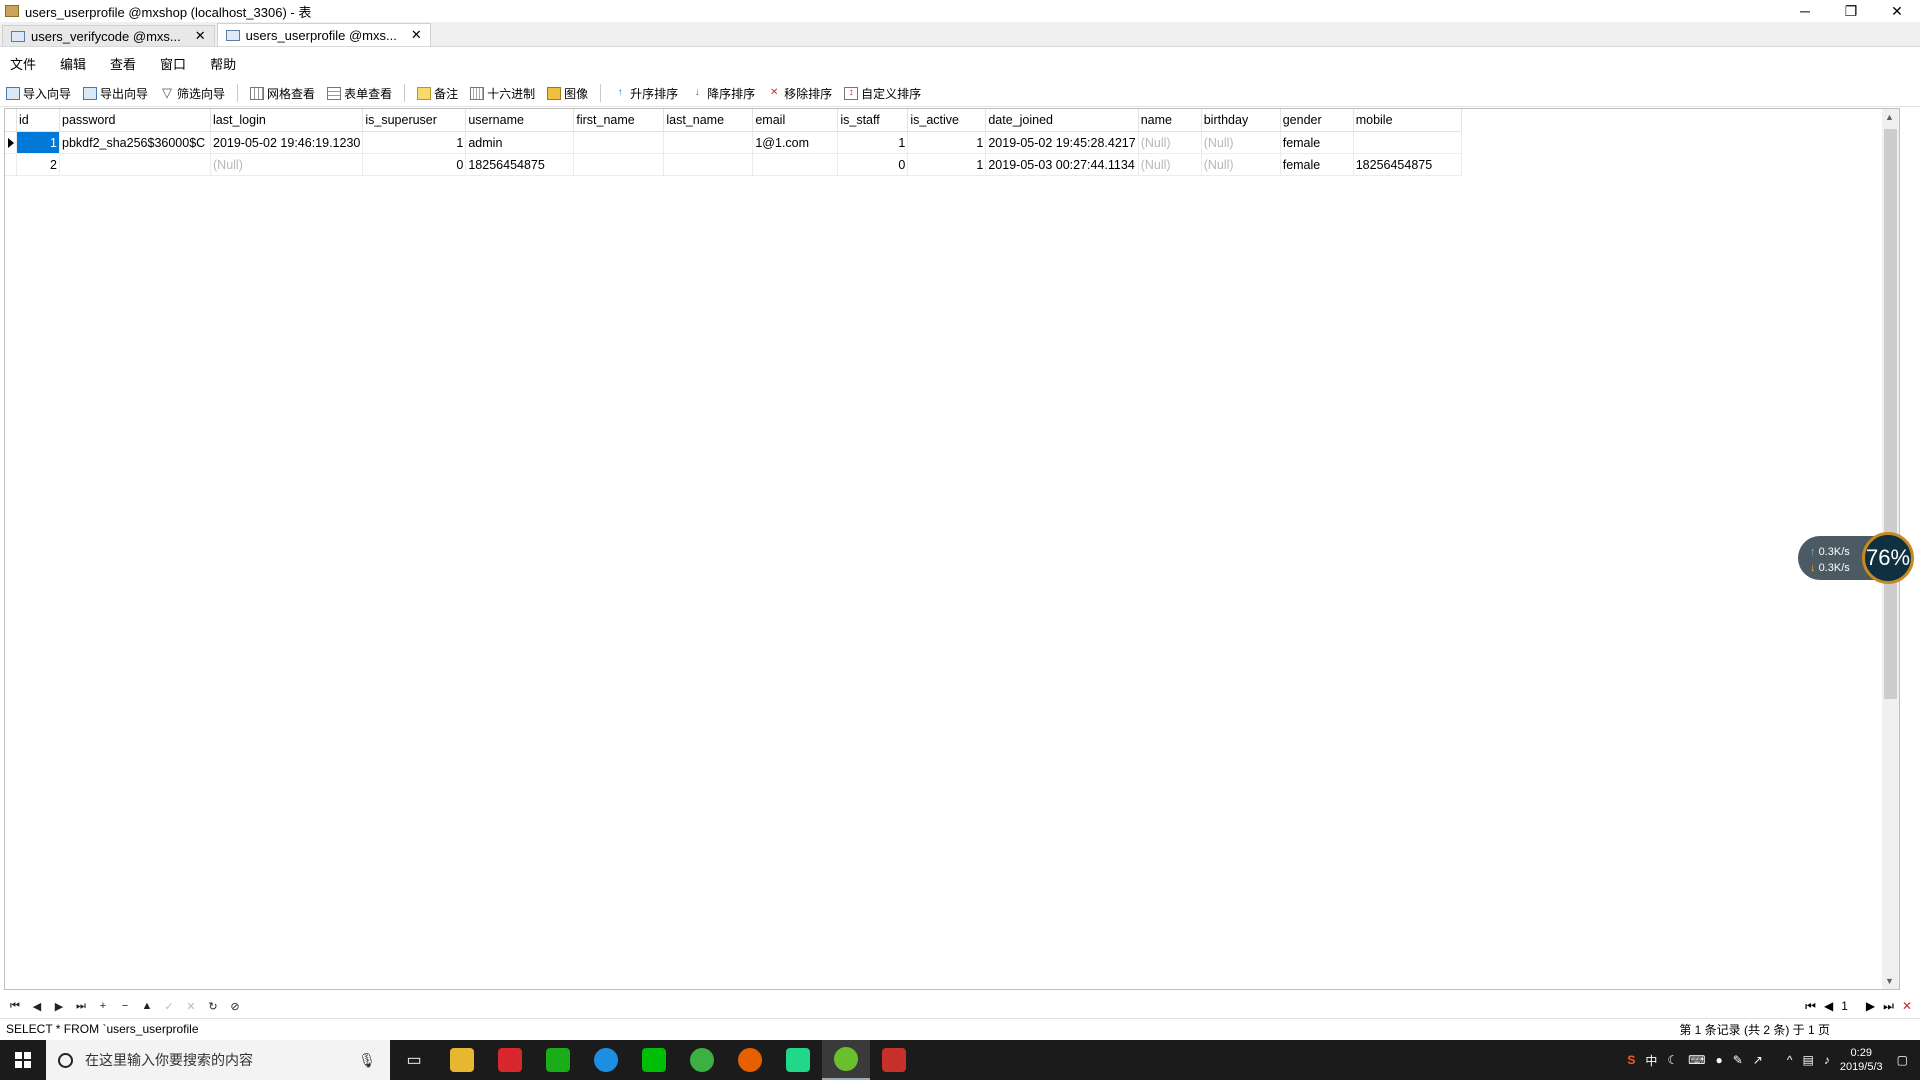 The width and height of the screenshot is (1920, 1080). Describe the element at coordinates (1170, 120) in the screenshot. I see `column-header-name: name` at that location.